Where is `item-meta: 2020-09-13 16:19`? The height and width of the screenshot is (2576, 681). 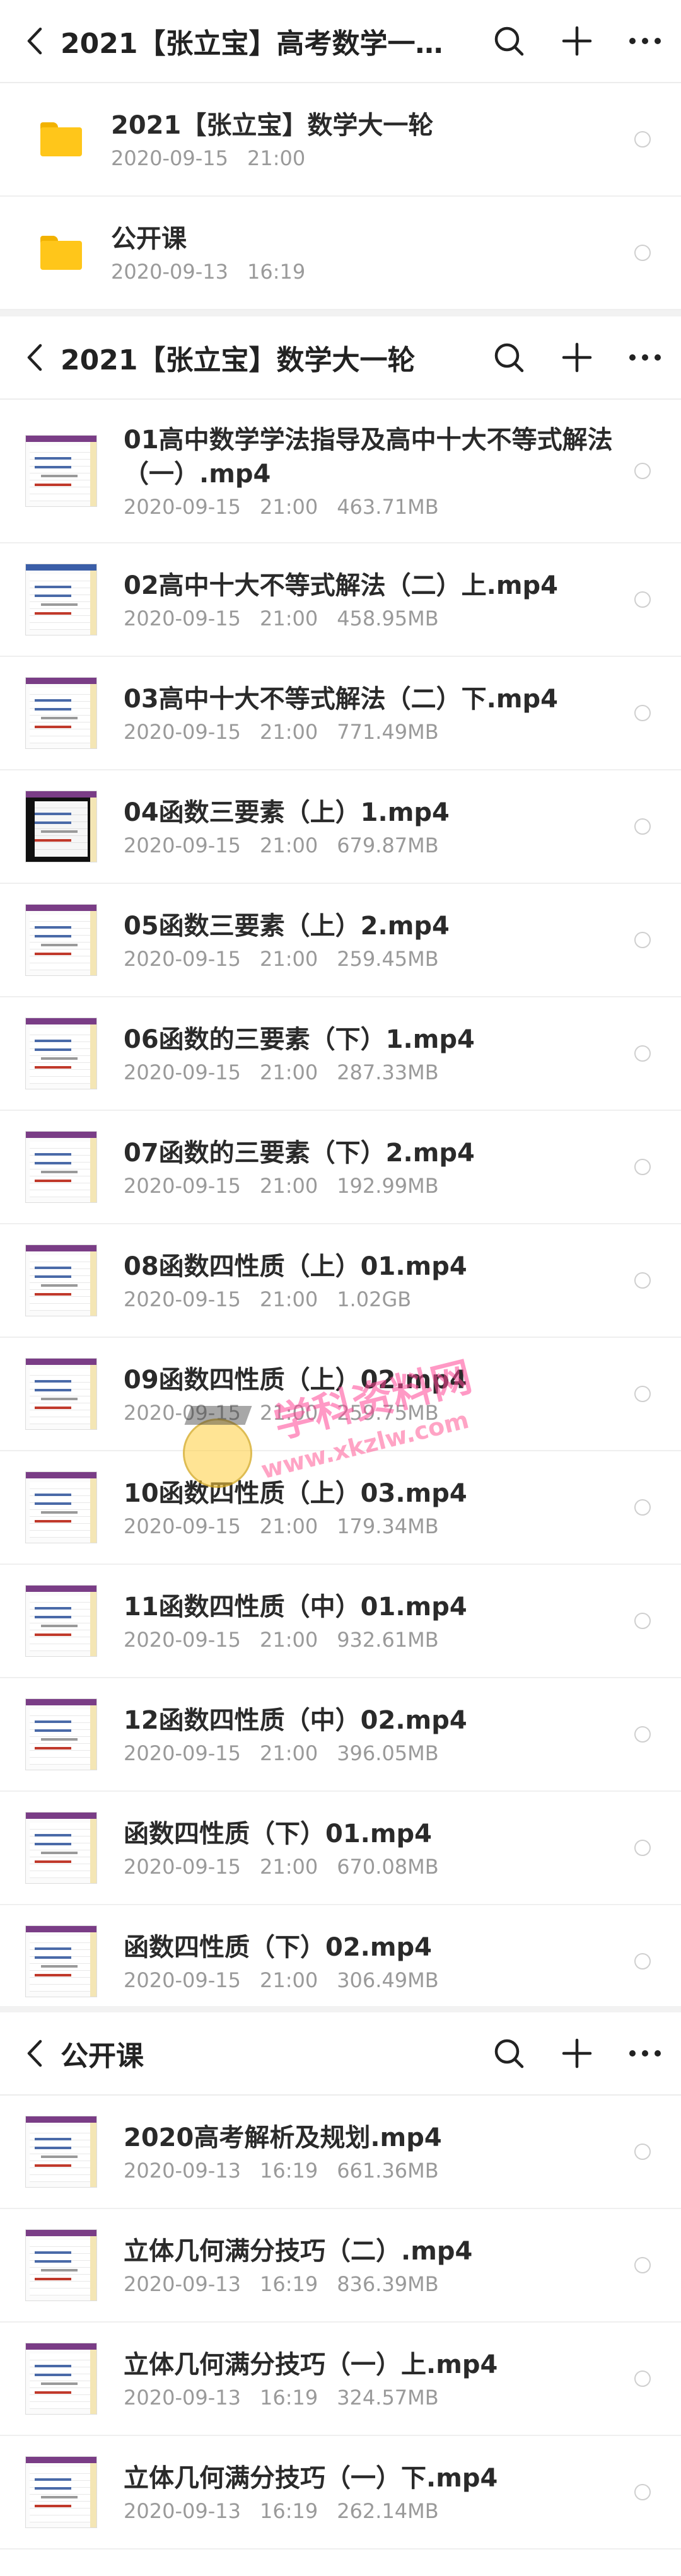
item-meta: 2020-09-13 16:19 is located at coordinates (366, 272).